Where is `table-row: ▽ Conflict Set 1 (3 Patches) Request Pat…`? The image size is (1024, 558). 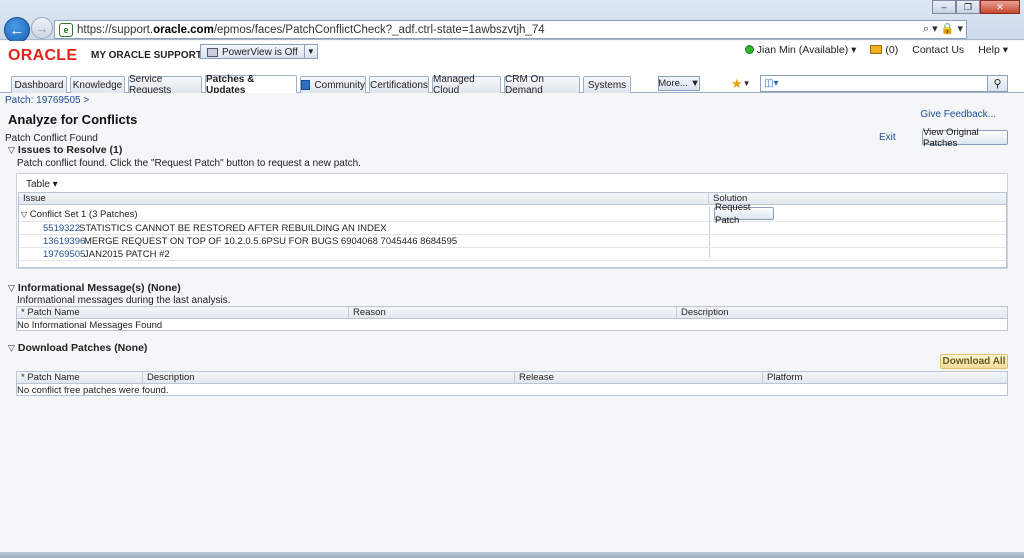
table-row: ▽ Conflict Set 1 (3 Patches) Request Pat… is located at coordinates (512, 230).